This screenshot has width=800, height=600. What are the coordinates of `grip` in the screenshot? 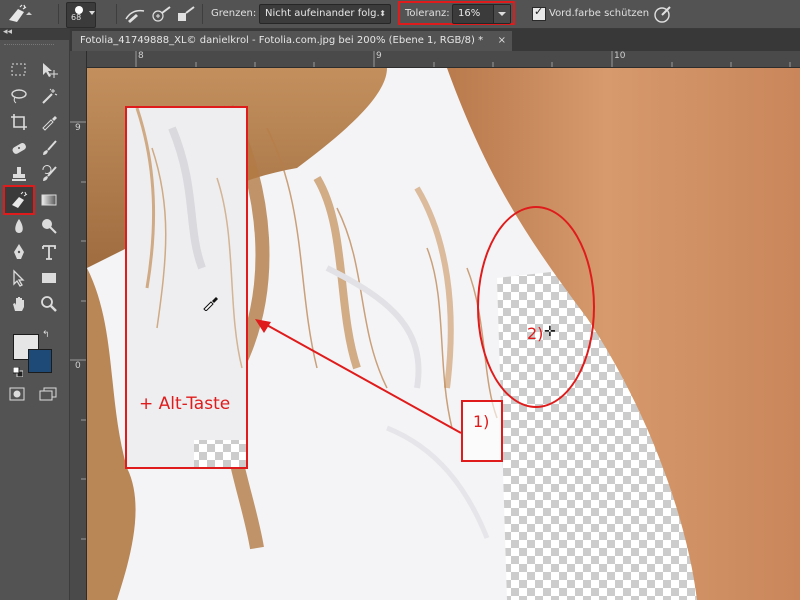 It's located at (29, 45).